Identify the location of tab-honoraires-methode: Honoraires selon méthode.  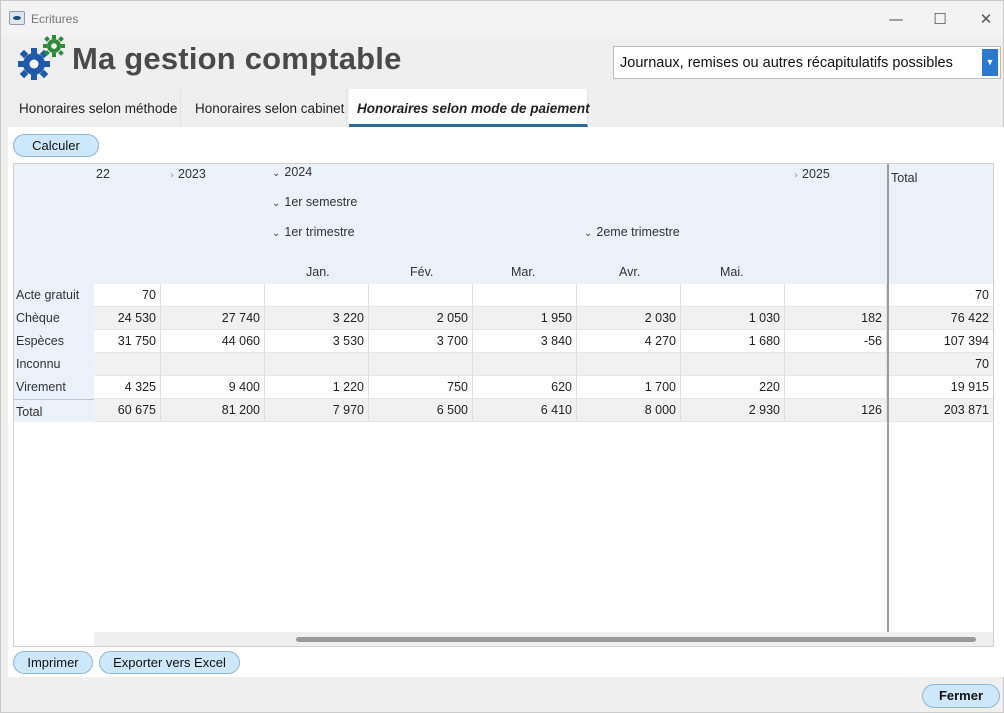
(95, 108).